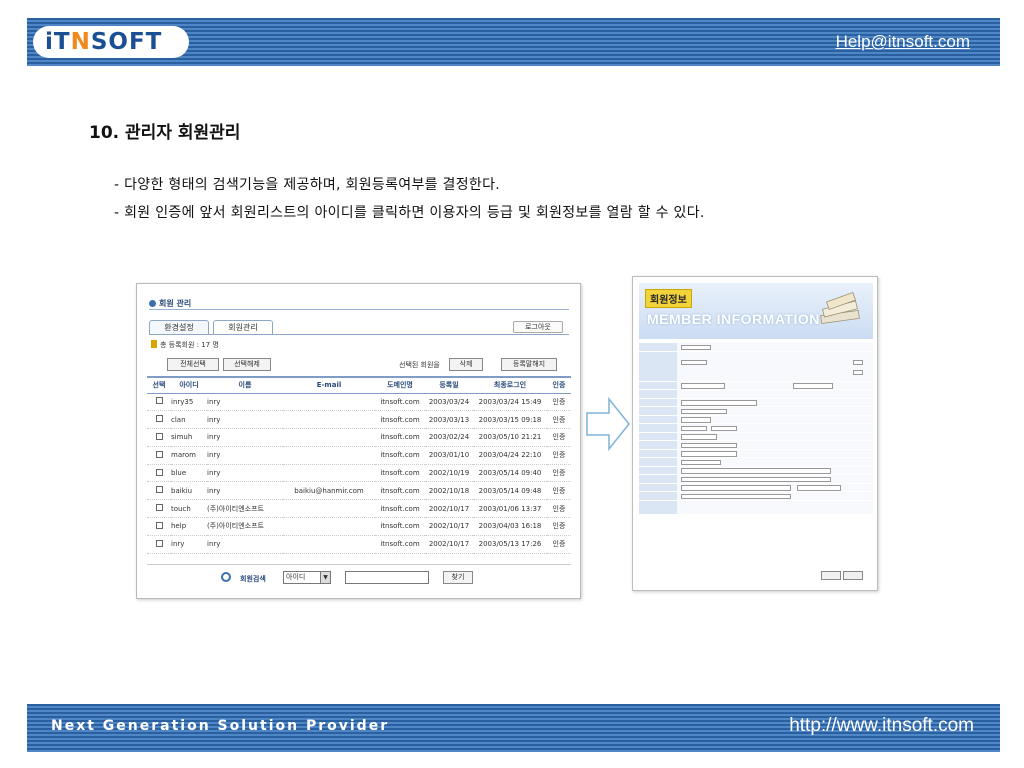 The height and width of the screenshot is (768, 1024). Describe the element at coordinates (831, 575) in the screenshot. I see `confirm-button` at that location.